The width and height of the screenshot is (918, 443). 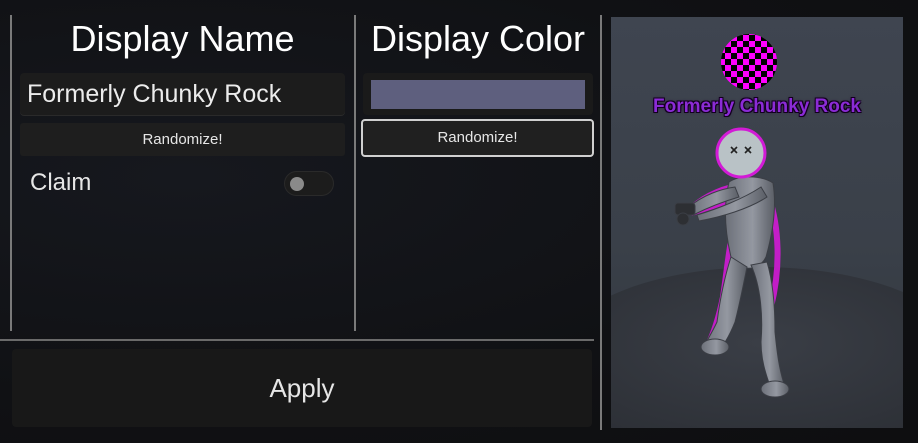 I want to click on apply-button: Apply, so click(x=302, y=388).